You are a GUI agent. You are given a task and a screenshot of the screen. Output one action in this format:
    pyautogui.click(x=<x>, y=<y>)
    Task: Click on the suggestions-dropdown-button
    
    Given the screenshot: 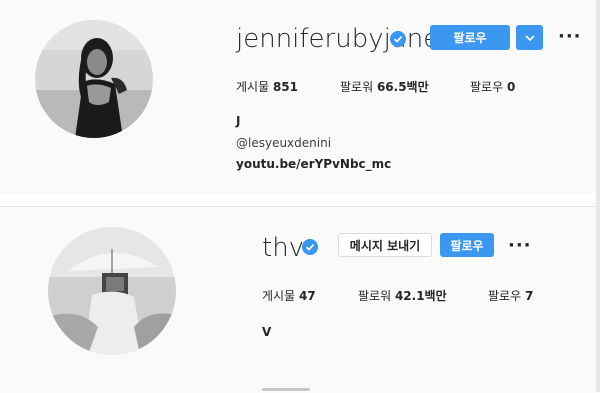 What is the action you would take?
    pyautogui.click(x=529, y=37)
    